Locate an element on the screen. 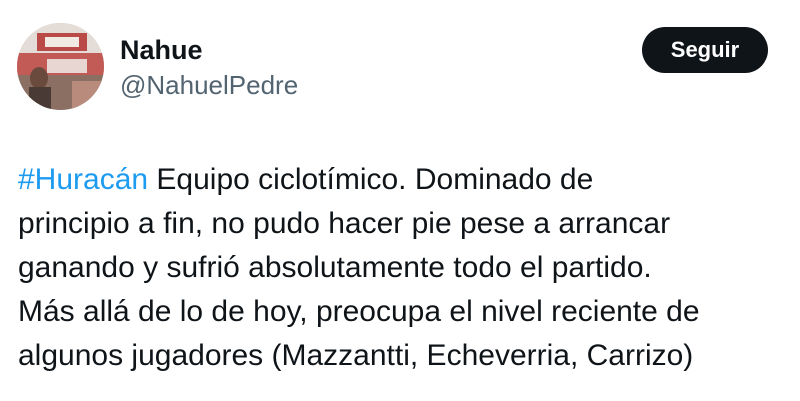  profile-photo-icon is located at coordinates (60, 66).